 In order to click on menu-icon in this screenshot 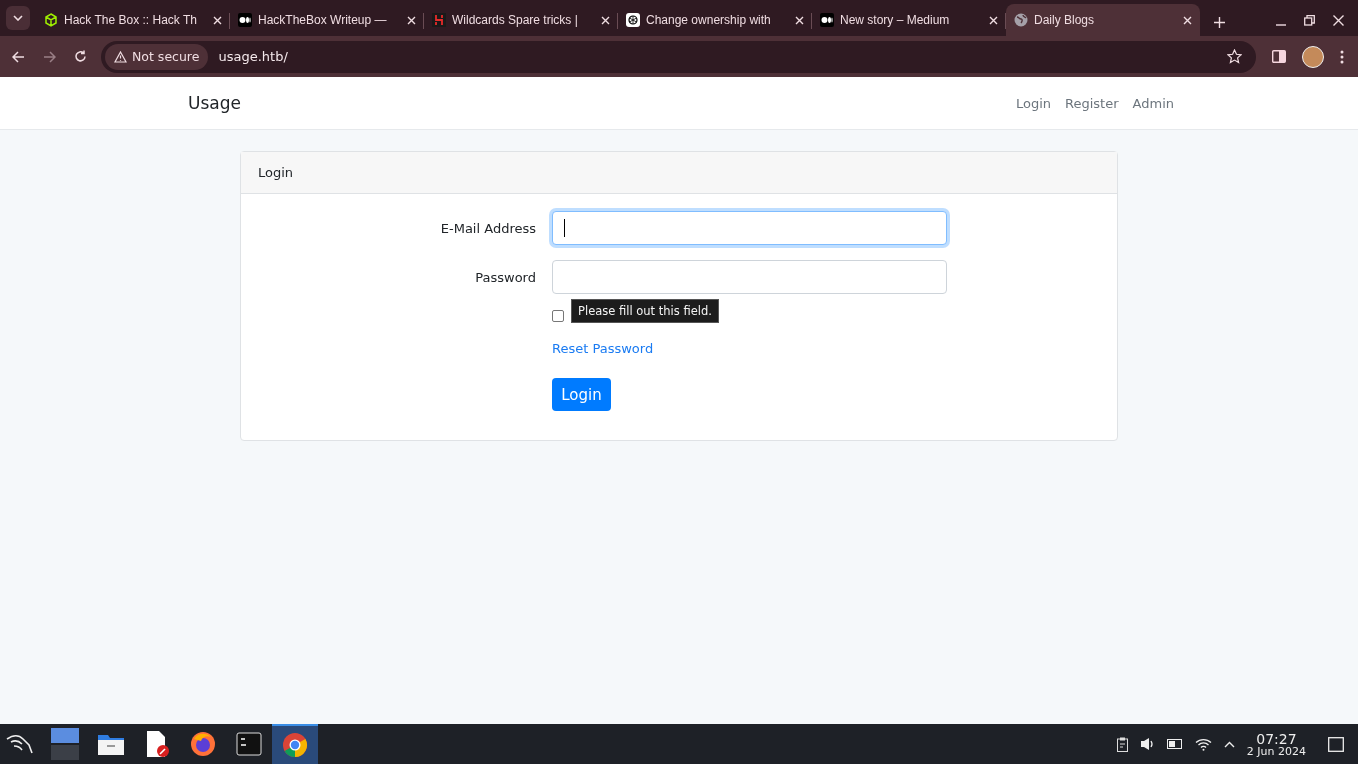, I will do `click(1342, 56)`.